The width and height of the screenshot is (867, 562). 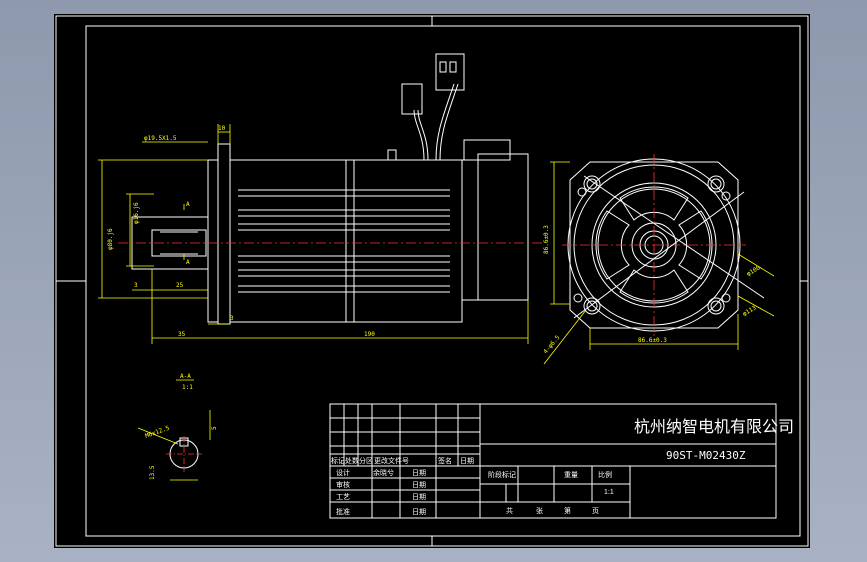 What do you see at coordinates (539, 510) in the screenshot?
I see `sheet-label-1: 张` at bounding box center [539, 510].